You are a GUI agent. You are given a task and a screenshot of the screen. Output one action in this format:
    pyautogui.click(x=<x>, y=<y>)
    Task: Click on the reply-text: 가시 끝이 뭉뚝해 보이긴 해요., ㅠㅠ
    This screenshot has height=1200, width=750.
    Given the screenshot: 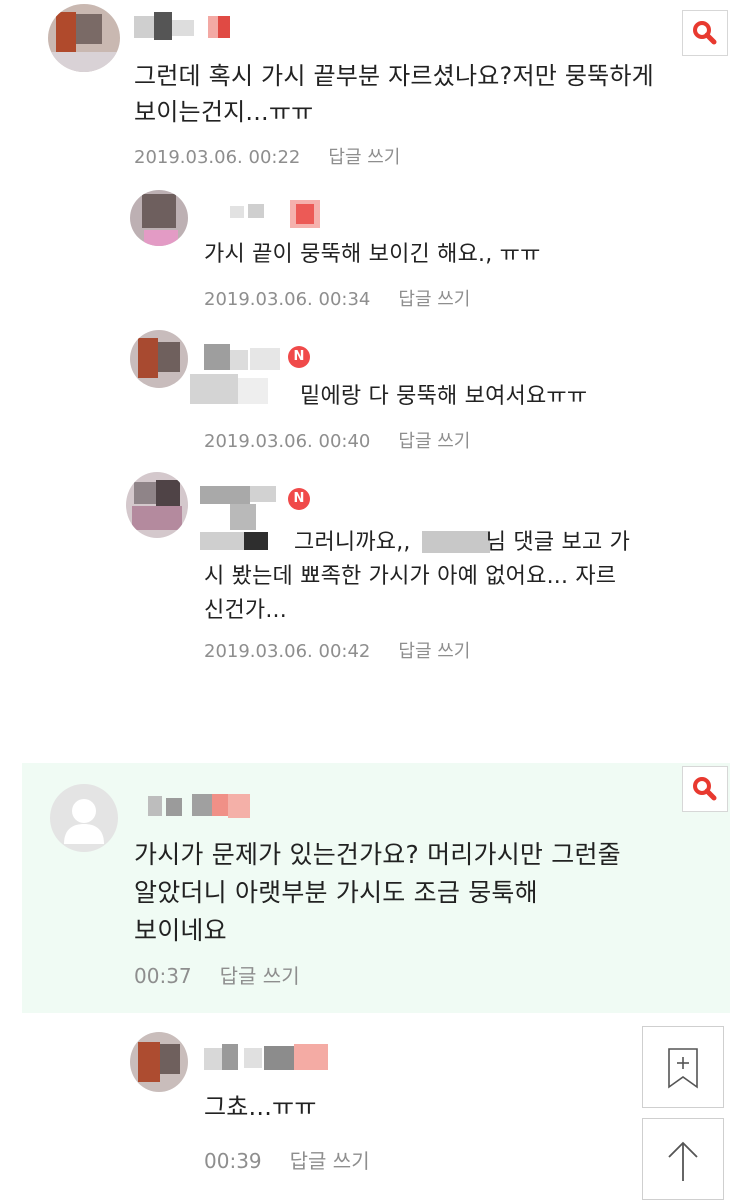 What is the action you would take?
    pyautogui.click(x=372, y=254)
    